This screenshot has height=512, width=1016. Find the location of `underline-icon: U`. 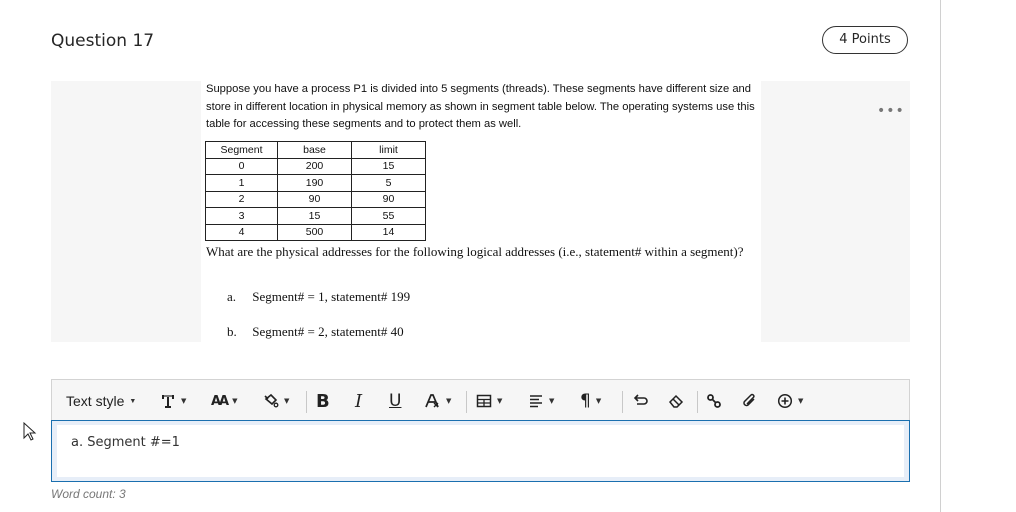

underline-icon: U is located at coordinates (395, 401).